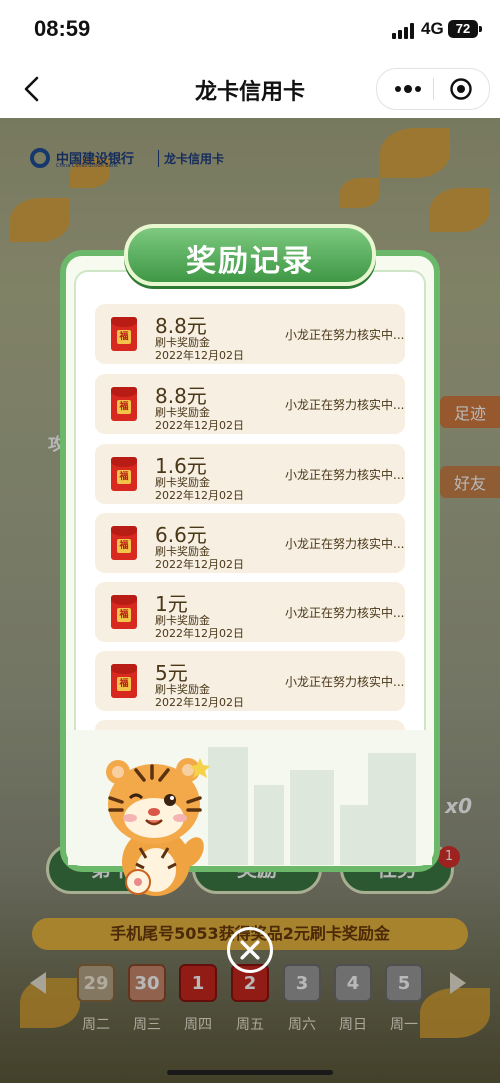 This screenshot has height=1083, width=500. What do you see at coordinates (250, 725) in the screenshot?
I see `reward-record-card-partial` at bounding box center [250, 725].